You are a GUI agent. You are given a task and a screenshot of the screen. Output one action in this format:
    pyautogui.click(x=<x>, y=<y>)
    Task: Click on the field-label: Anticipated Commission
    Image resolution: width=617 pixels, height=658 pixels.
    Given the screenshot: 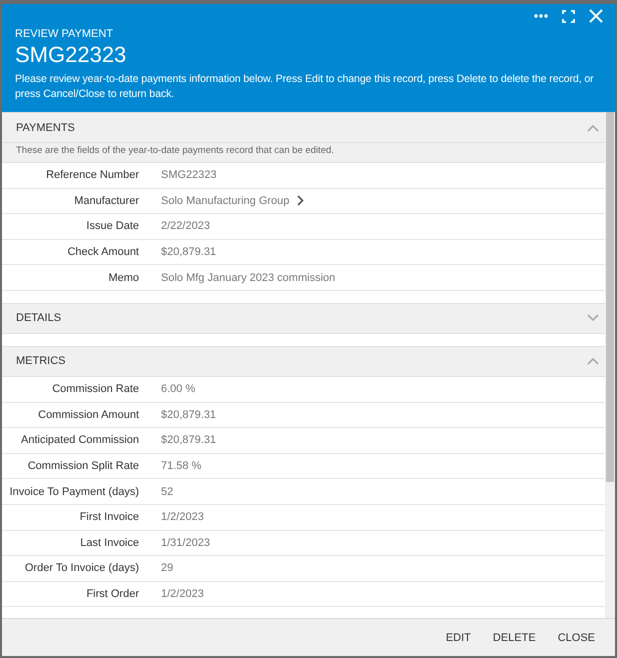 What is the action you would take?
    pyautogui.click(x=79, y=440)
    